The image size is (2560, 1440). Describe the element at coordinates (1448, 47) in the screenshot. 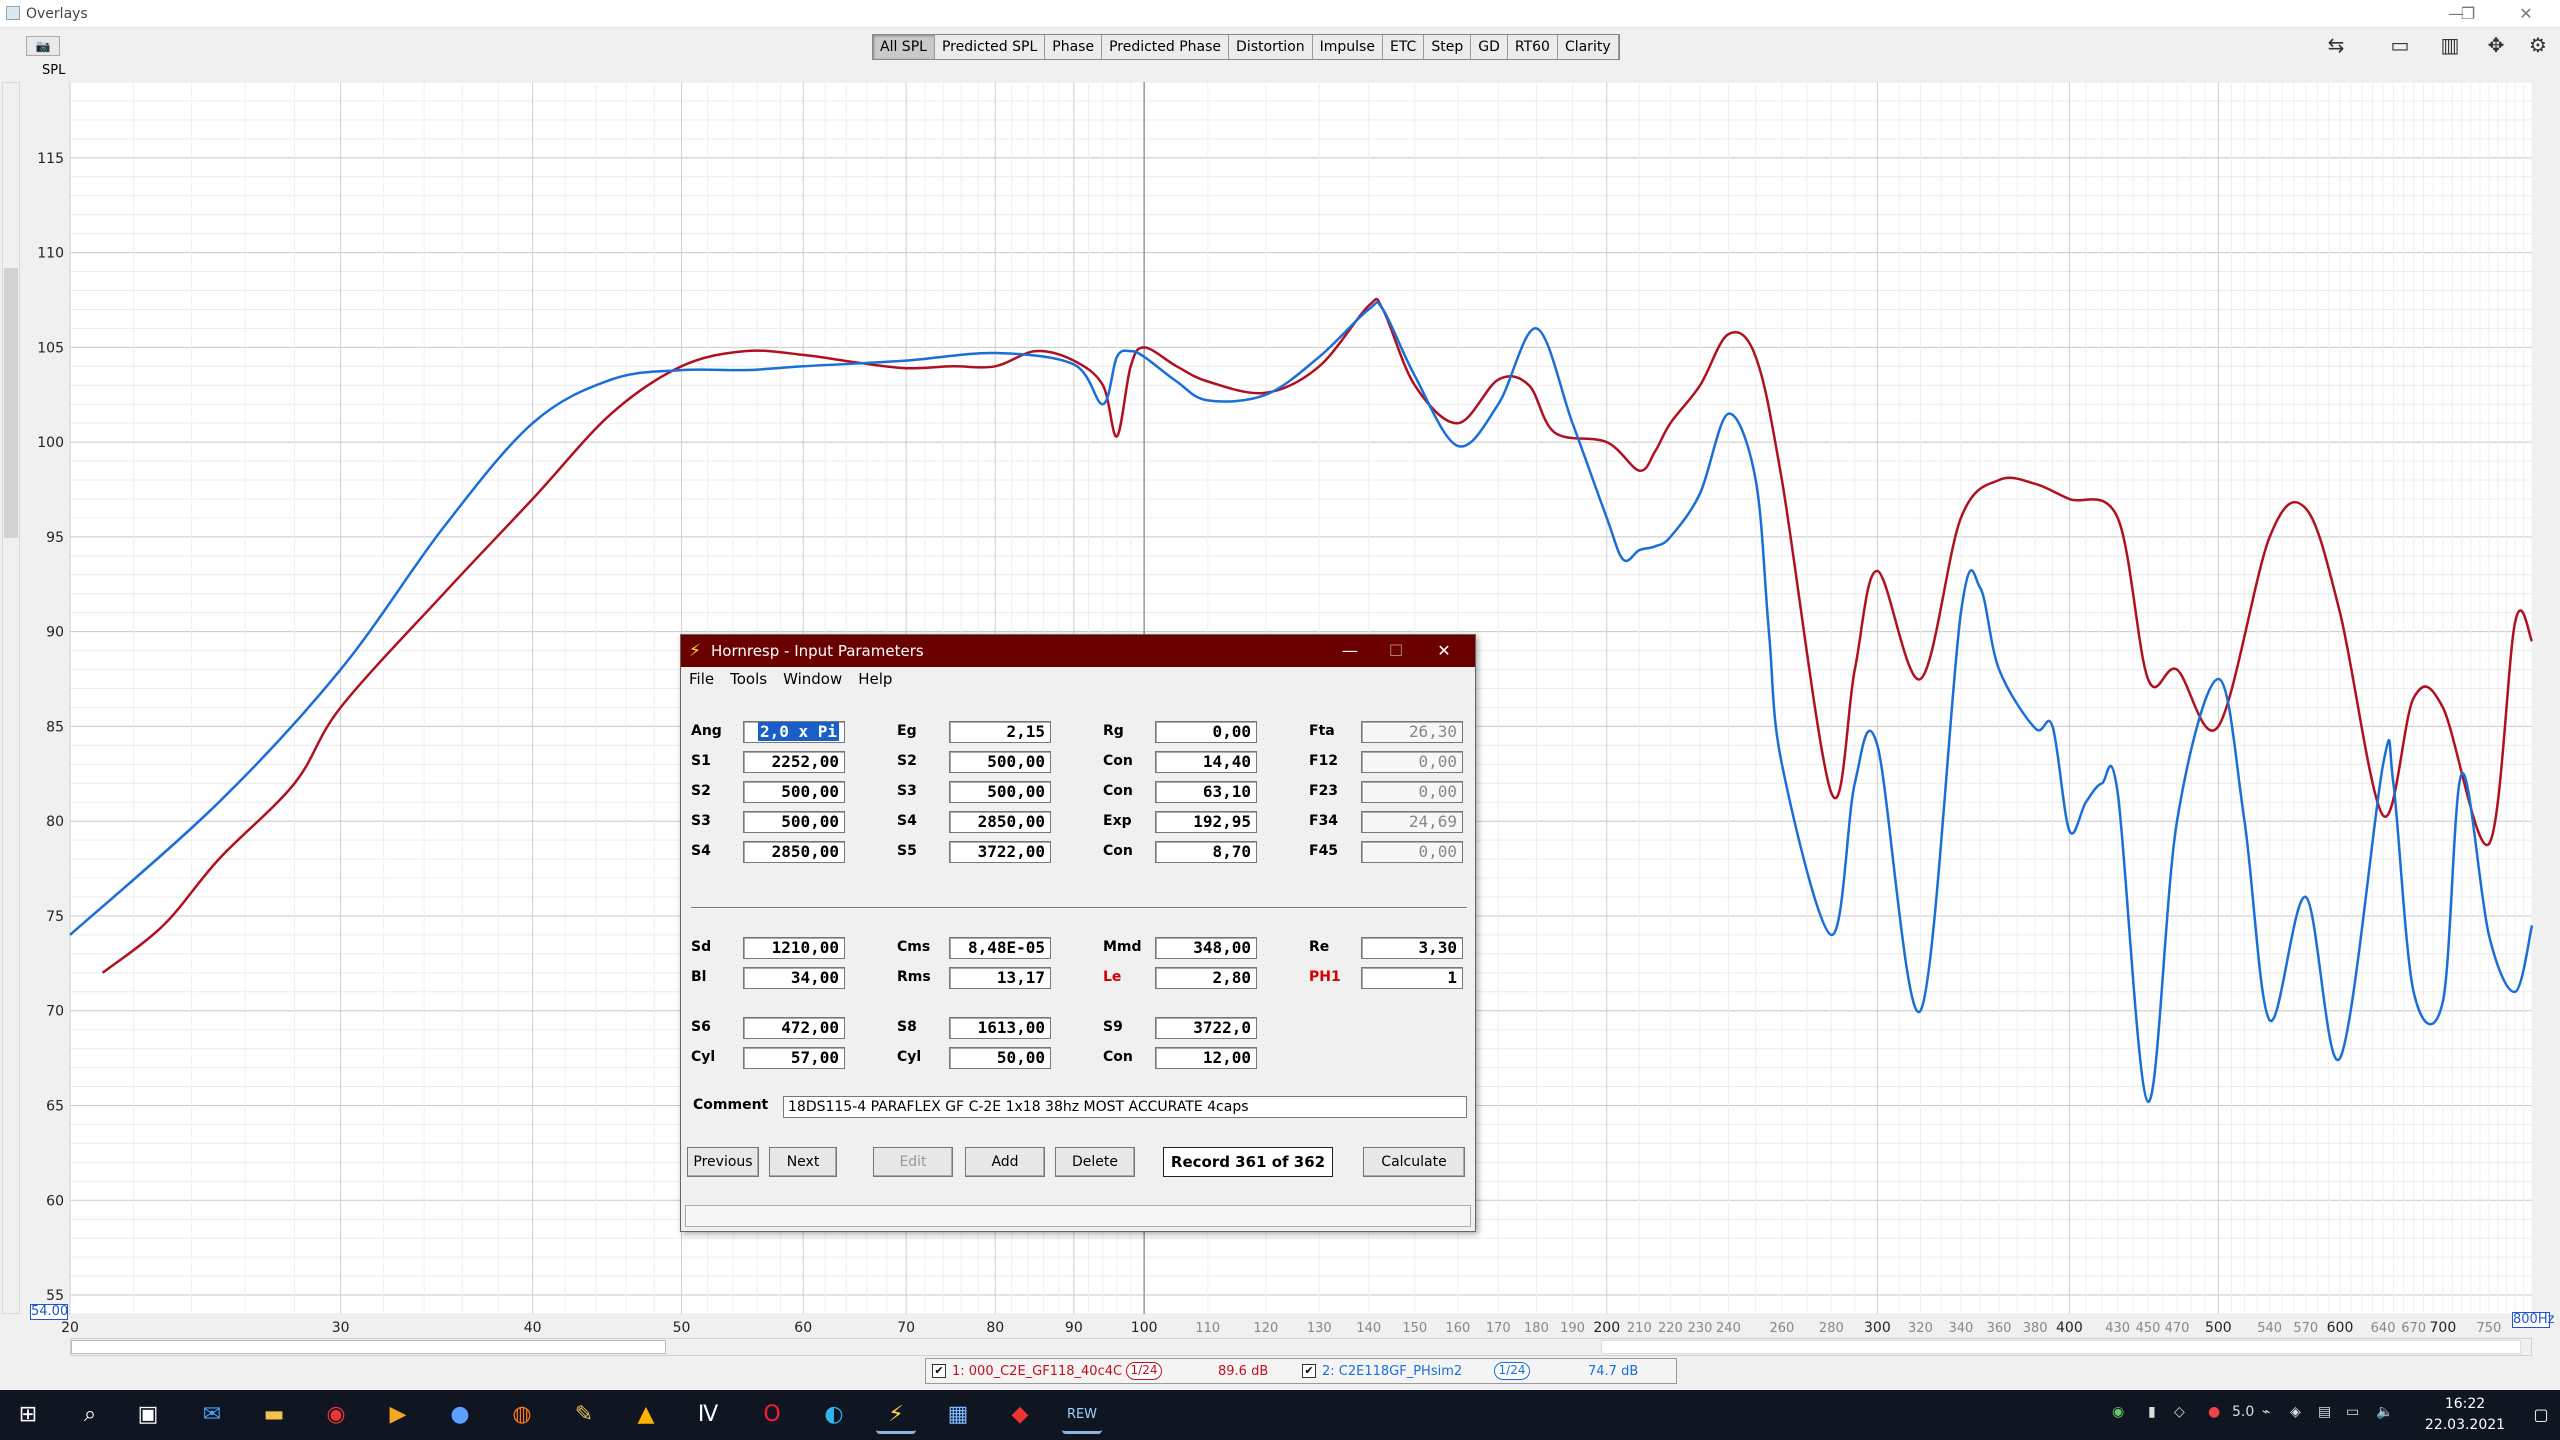

I see `tab-step: Step` at that location.